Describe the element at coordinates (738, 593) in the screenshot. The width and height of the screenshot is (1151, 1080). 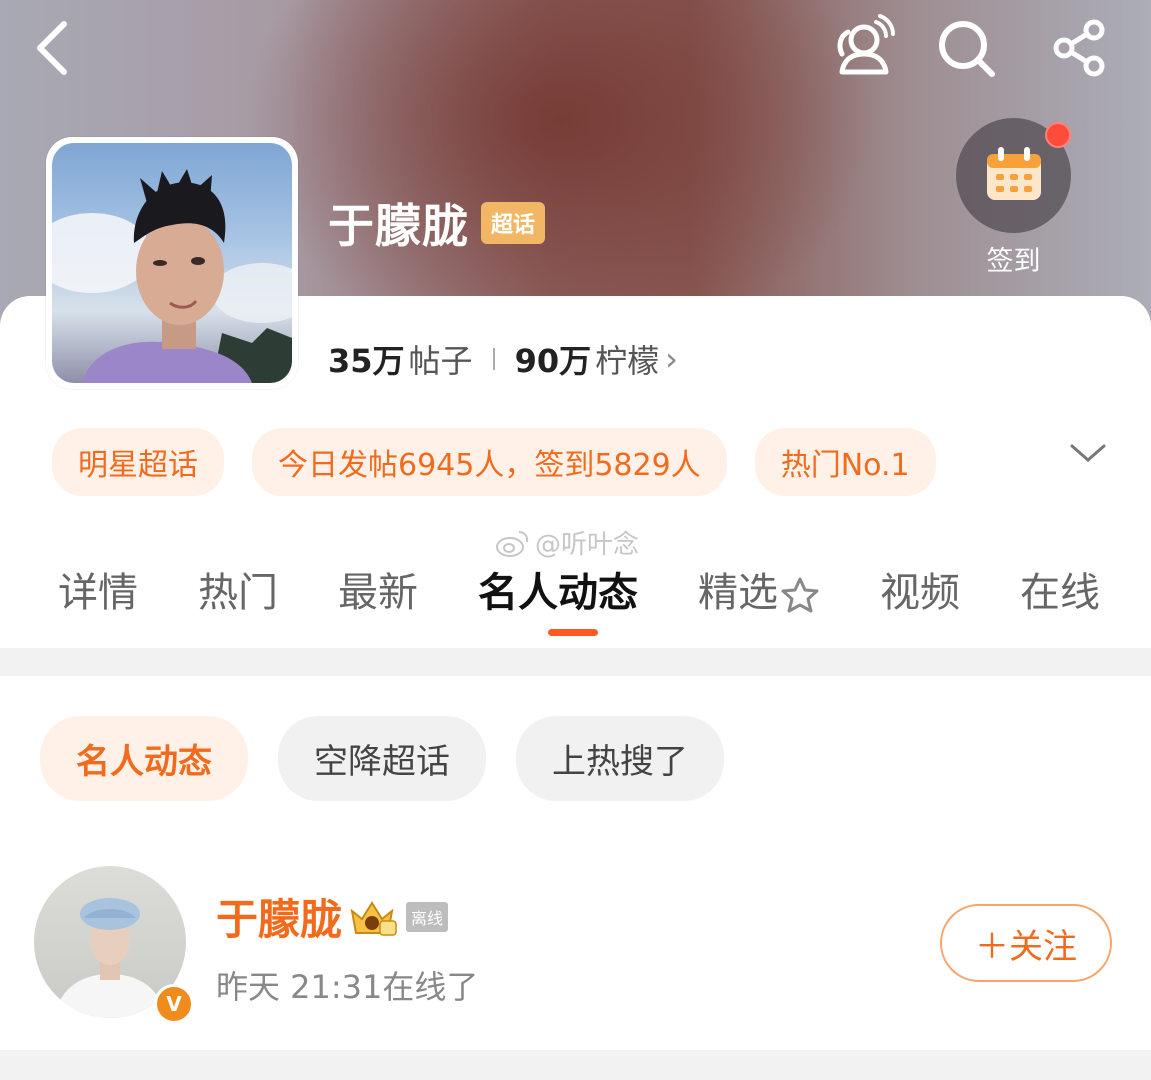
I see `tab-featured-label: 精选` at that location.